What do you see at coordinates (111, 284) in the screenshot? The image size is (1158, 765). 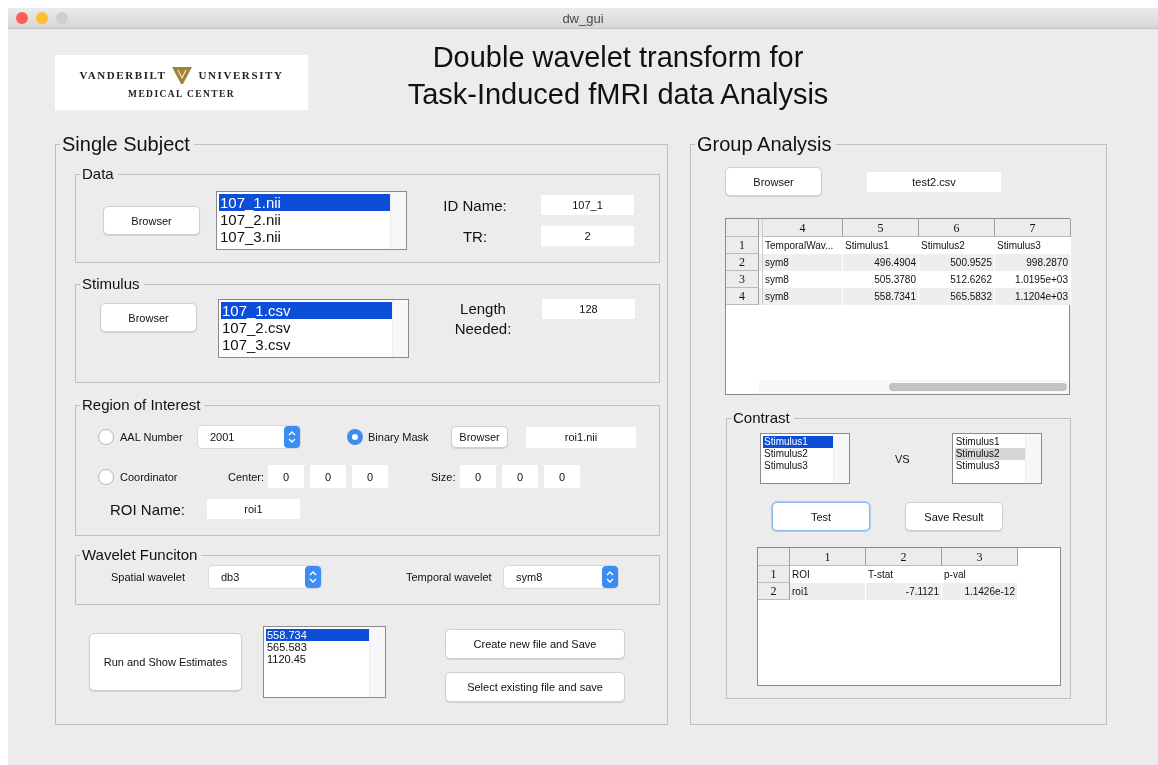 I see `panel-title: Stimulus` at bounding box center [111, 284].